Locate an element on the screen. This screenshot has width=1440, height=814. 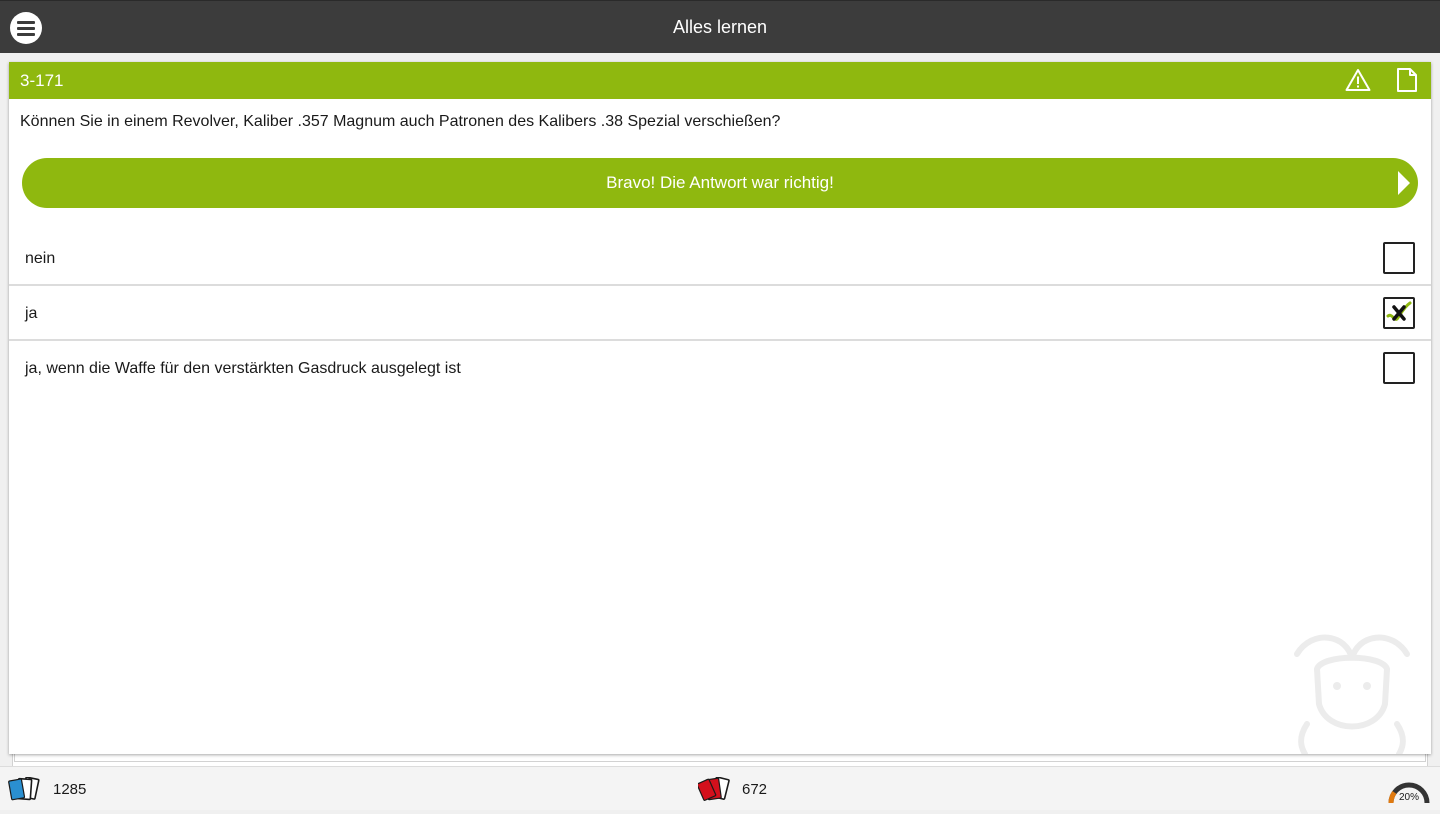
answer-option: ja is located at coordinates (720, 314).